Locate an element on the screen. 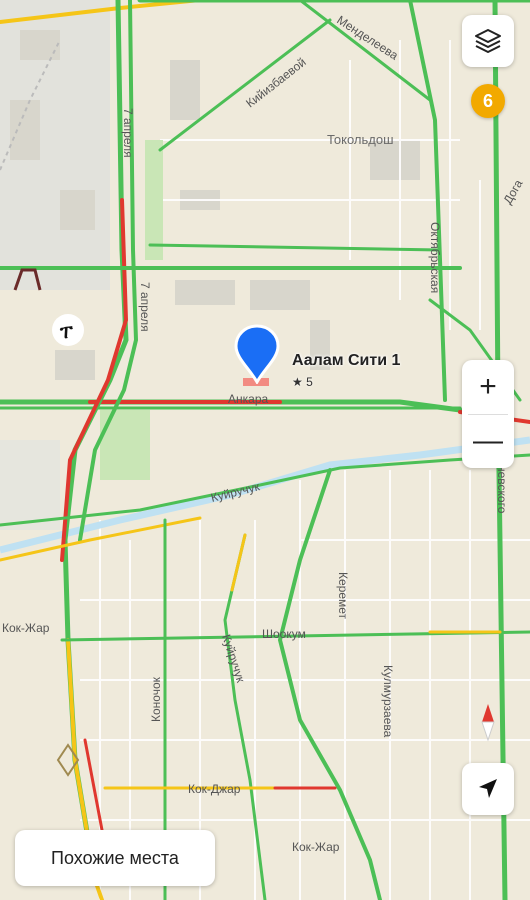  street-label-7-aprelya-mid: 7 апреля is located at coordinates (145, 307).